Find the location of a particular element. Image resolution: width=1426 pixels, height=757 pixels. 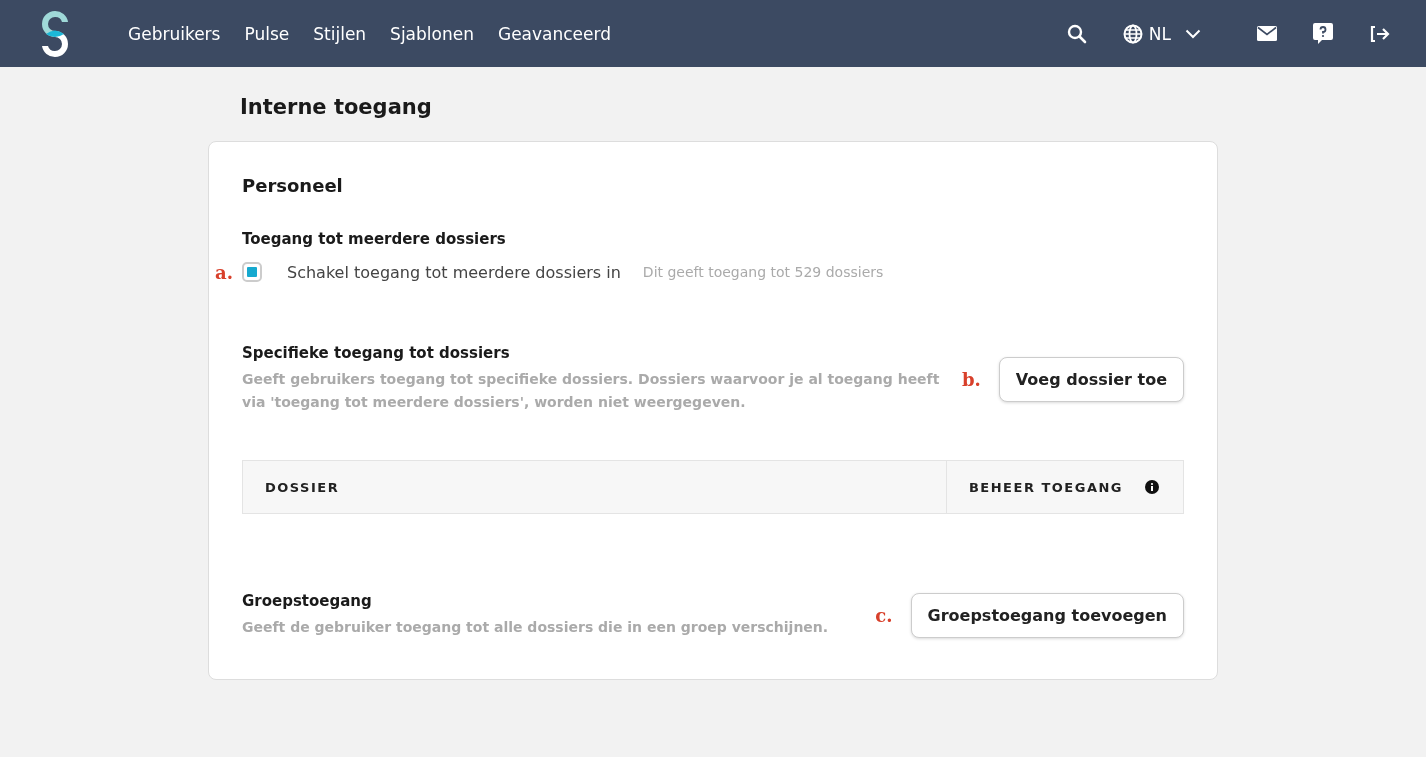

logo-icon is located at coordinates (55, 33).